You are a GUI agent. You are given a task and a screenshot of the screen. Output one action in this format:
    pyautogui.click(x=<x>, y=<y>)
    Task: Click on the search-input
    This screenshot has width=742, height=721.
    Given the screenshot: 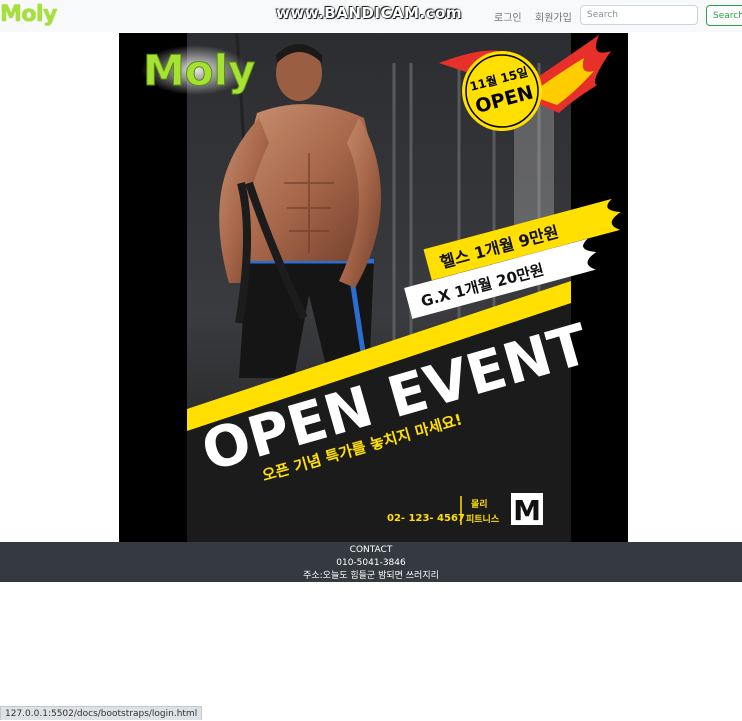 What is the action you would take?
    pyautogui.click(x=639, y=15)
    